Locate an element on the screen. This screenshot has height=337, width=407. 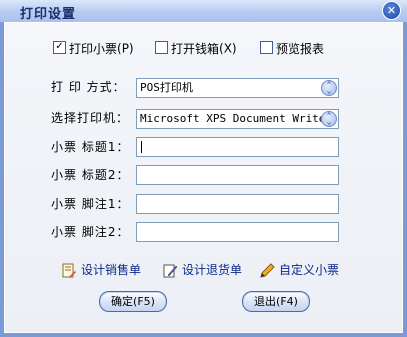
close-icon: ✕ is located at coordinates (391, 10).